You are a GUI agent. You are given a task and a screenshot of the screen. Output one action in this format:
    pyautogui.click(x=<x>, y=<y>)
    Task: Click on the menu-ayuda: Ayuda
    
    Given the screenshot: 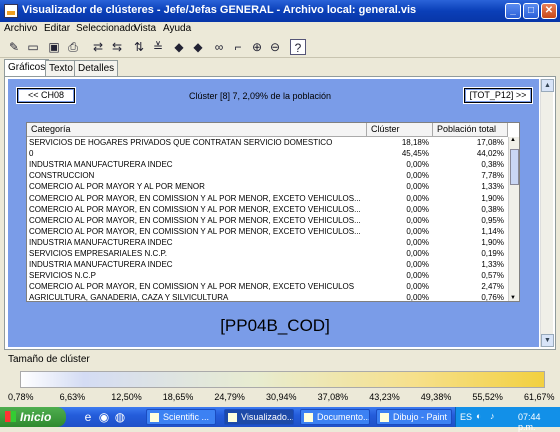 What is the action you would take?
    pyautogui.click(x=177, y=28)
    